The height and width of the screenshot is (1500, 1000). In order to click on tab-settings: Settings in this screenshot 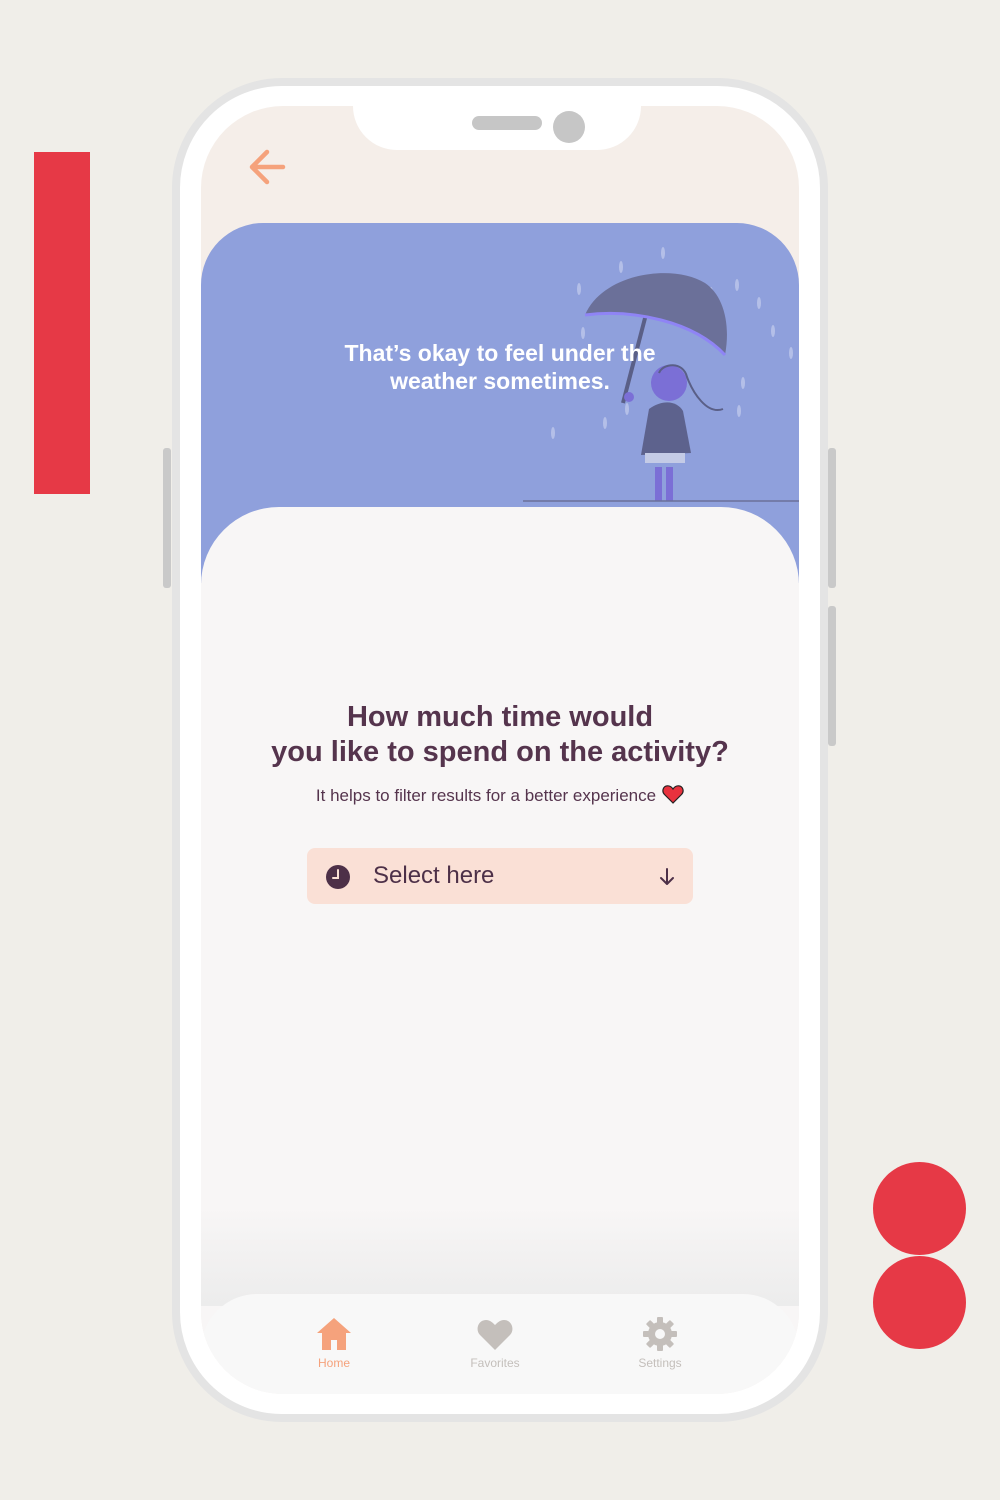, I will do `click(660, 1342)`.